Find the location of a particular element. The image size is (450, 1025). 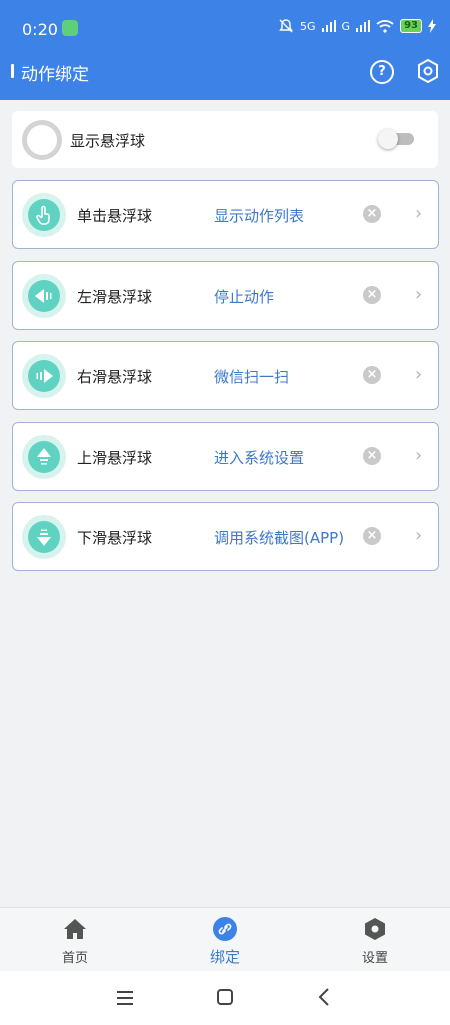

floating-ball-toggle-label: 显示悬浮球 is located at coordinates (108, 141).